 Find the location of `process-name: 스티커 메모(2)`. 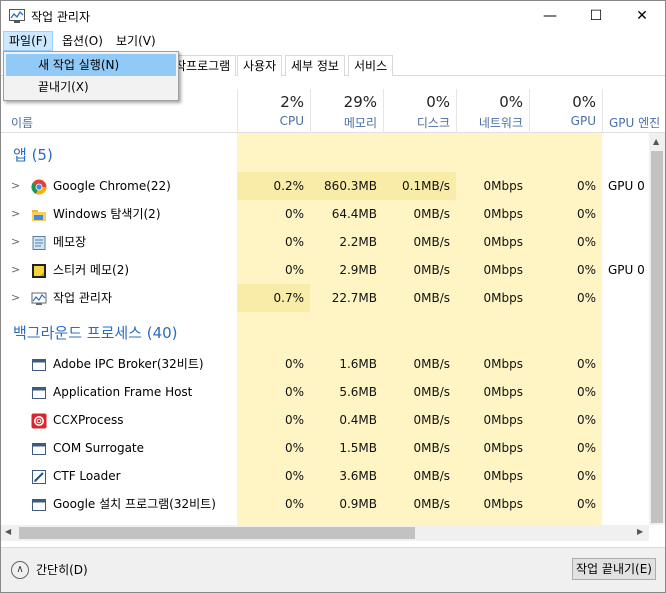

process-name: 스티커 메모(2) is located at coordinates (91, 270).